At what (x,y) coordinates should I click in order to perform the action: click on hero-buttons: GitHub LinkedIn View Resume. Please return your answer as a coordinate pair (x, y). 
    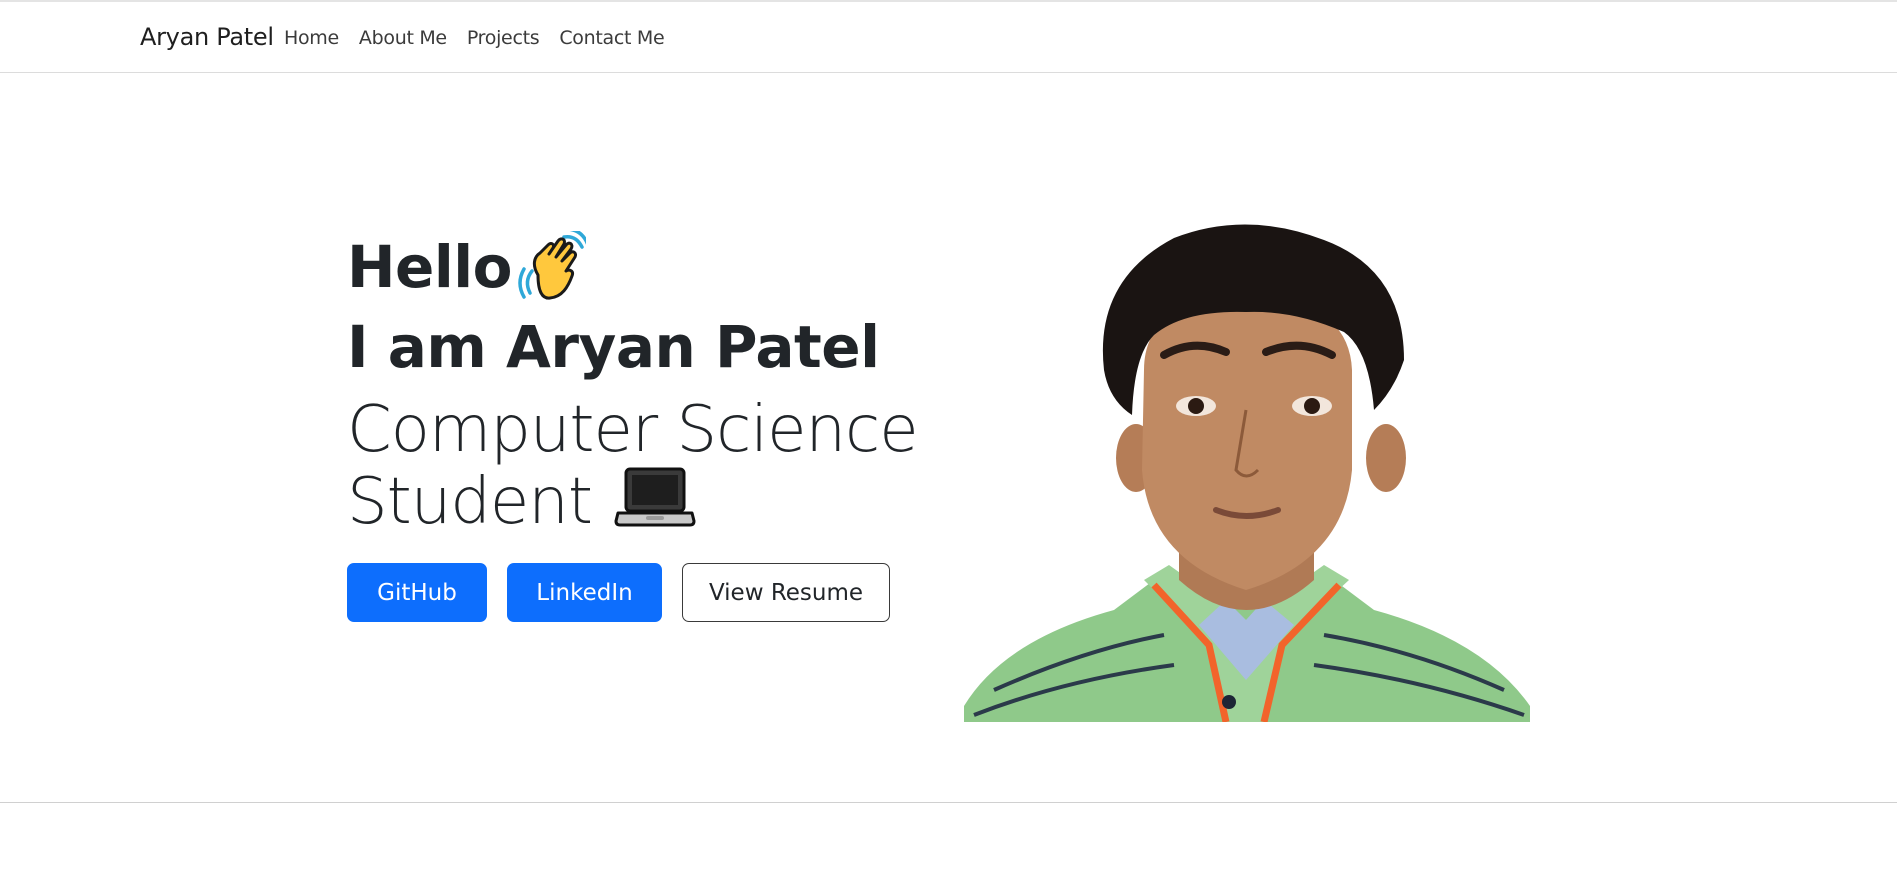
    Looking at the image, I should click on (618, 592).